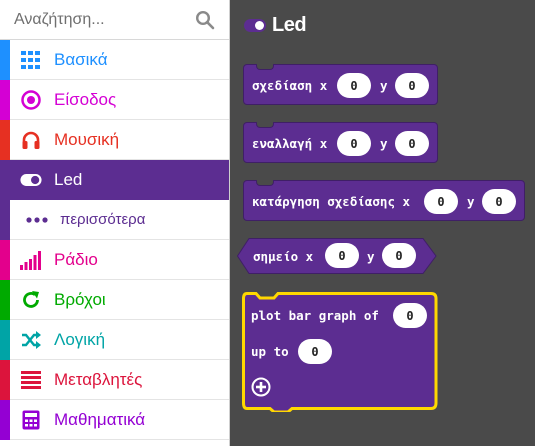 The image size is (535, 446). What do you see at coordinates (31, 380) in the screenshot?
I see `list-icon` at bounding box center [31, 380].